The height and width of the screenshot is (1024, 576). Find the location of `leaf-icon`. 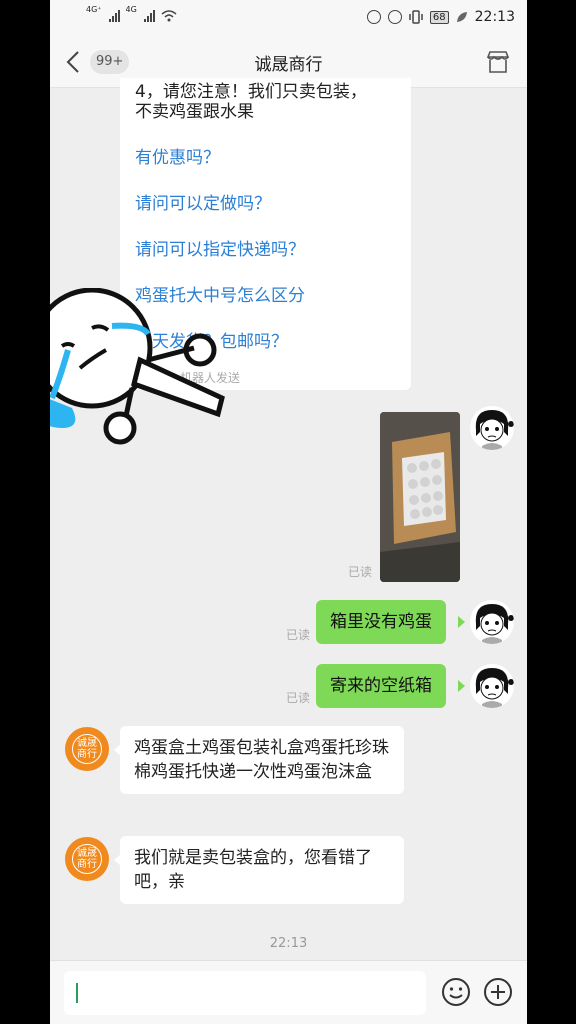

leaf-icon is located at coordinates (461, 17).